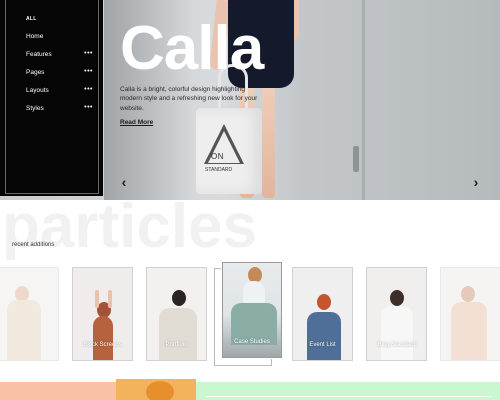 This screenshot has width=500, height=400. I want to click on sidebar-item-features: Features •••, so click(61, 56).